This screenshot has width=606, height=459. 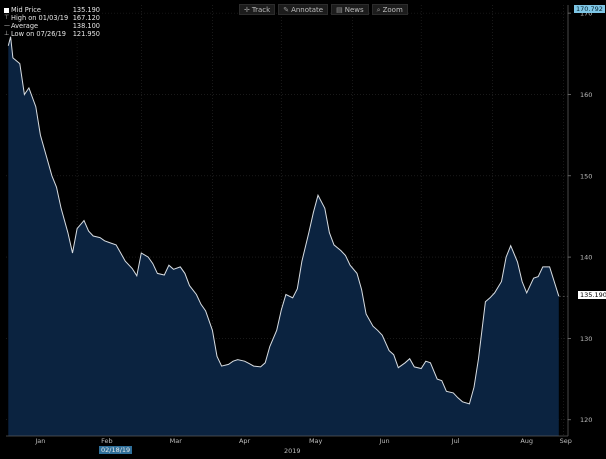 I want to click on news-icon: ▤, so click(x=339, y=9).